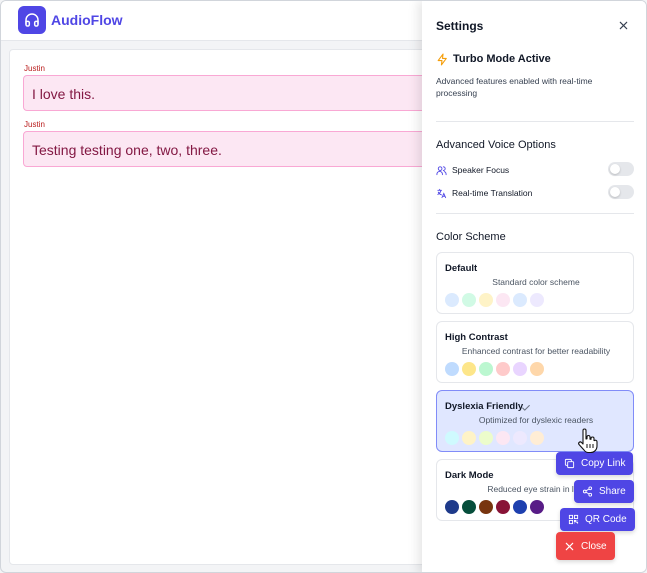 This screenshot has height=573, width=647. I want to click on scheme-description: Optimized for dyslexic readers, so click(536, 420).